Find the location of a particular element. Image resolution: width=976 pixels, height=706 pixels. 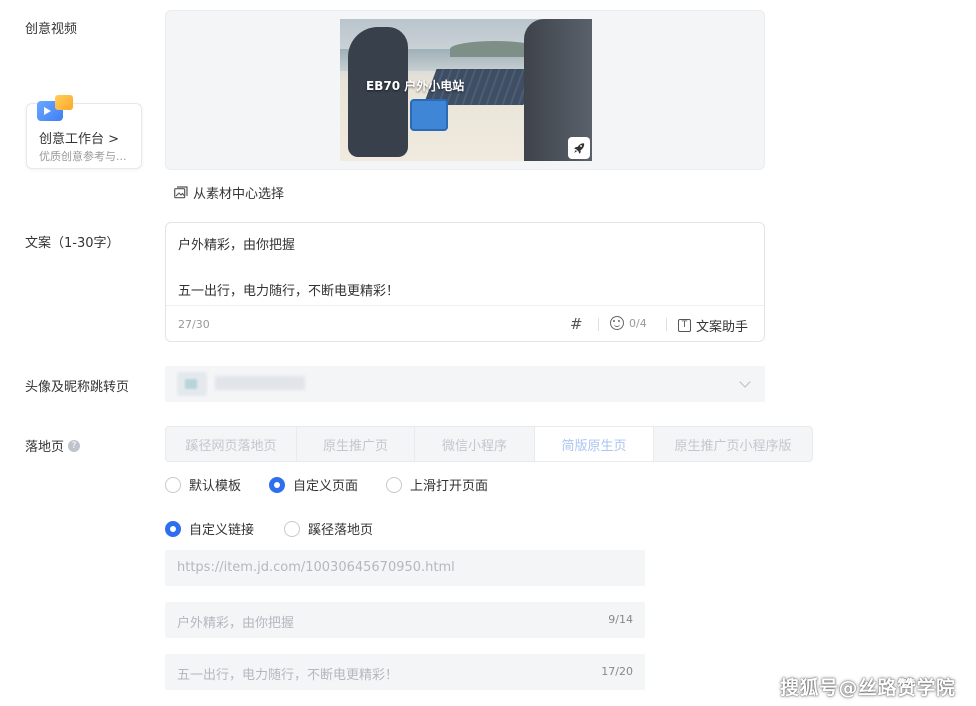

radio-default-template: 默认模板 is located at coordinates (217, 484).